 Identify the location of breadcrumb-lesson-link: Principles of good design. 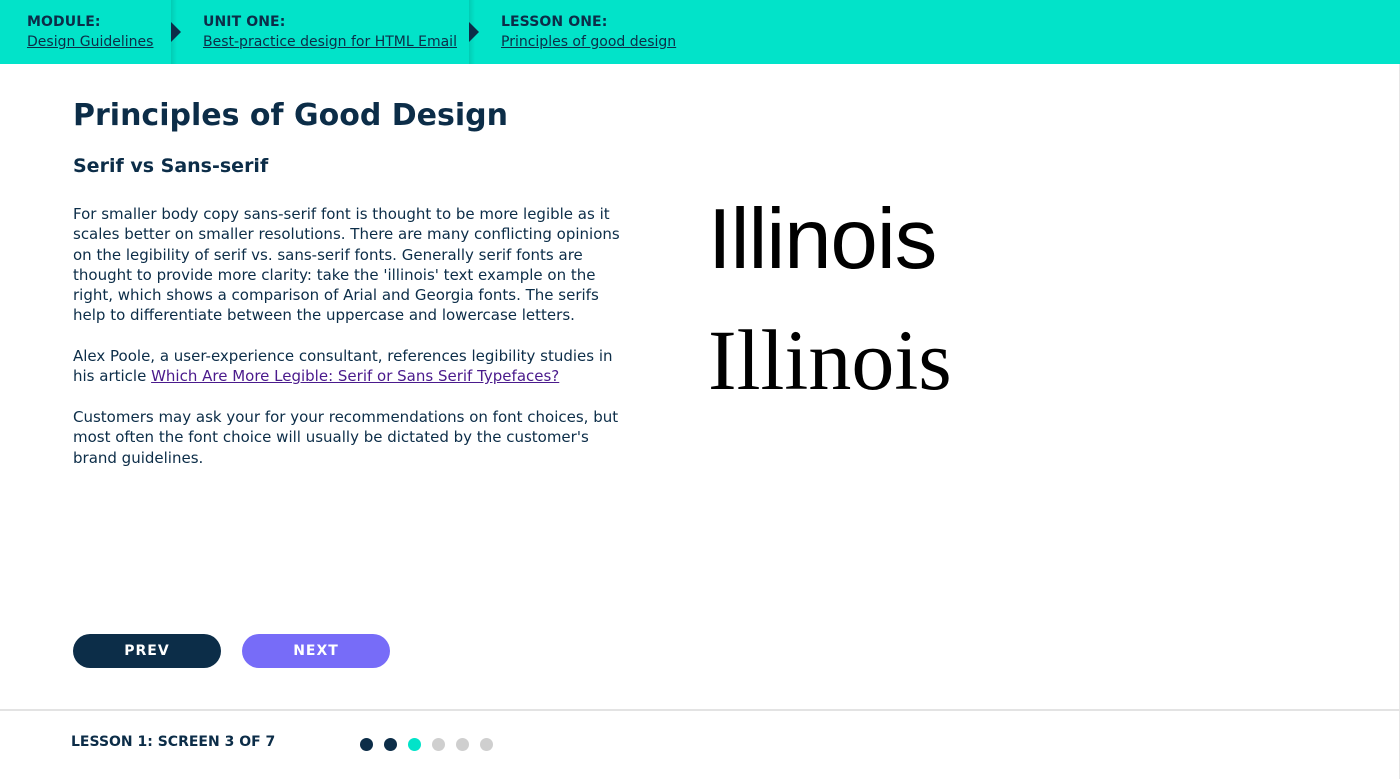
(588, 42).